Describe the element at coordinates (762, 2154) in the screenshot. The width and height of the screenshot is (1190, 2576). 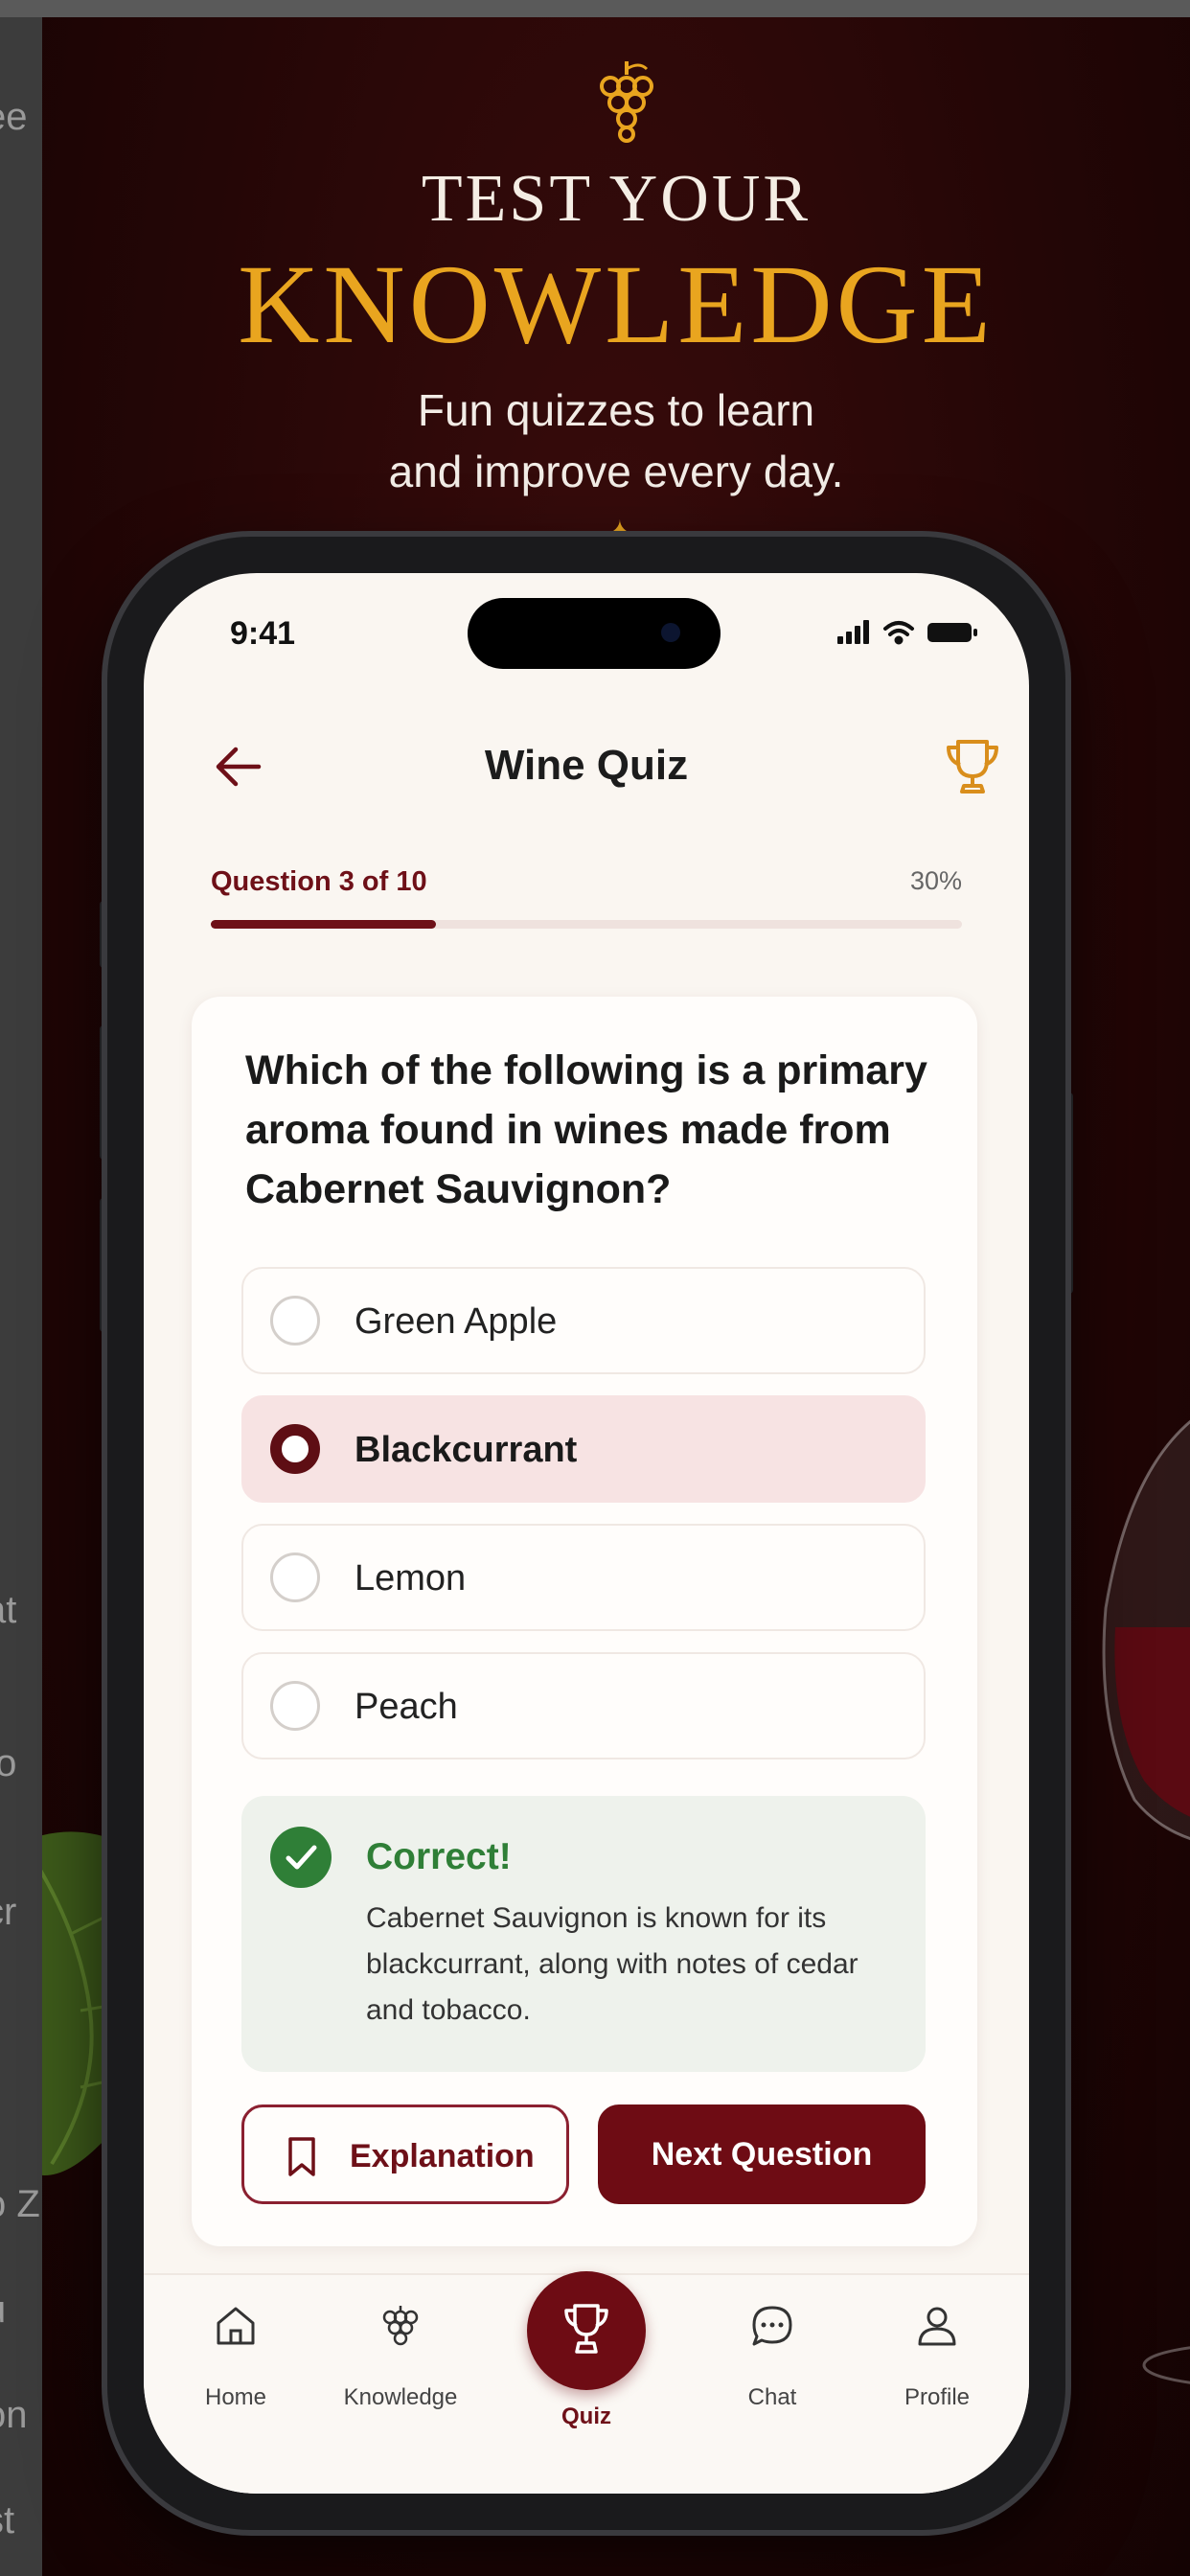
I see `next-question-button: Next Question` at that location.